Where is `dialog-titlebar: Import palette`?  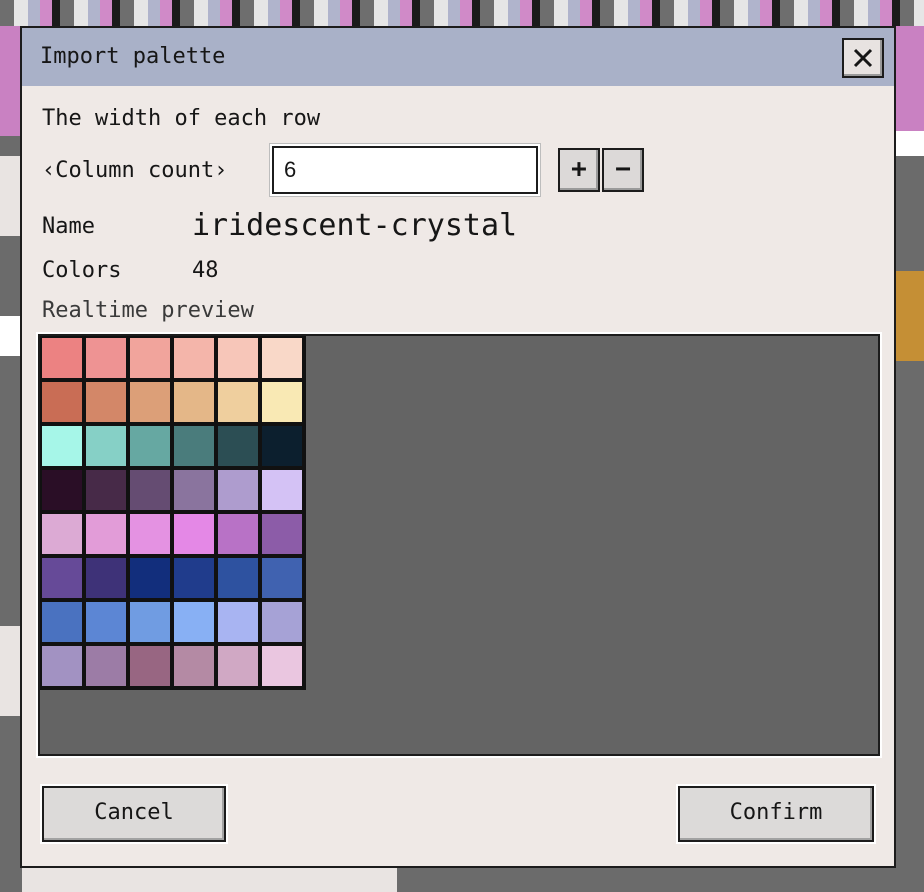 dialog-titlebar: Import palette is located at coordinates (458, 57).